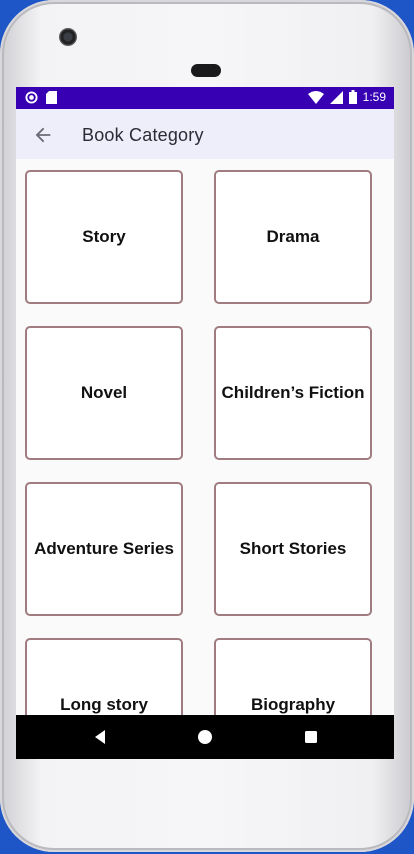 This screenshot has height=854, width=414. I want to click on app-bar: Book Category, so click(205, 134).